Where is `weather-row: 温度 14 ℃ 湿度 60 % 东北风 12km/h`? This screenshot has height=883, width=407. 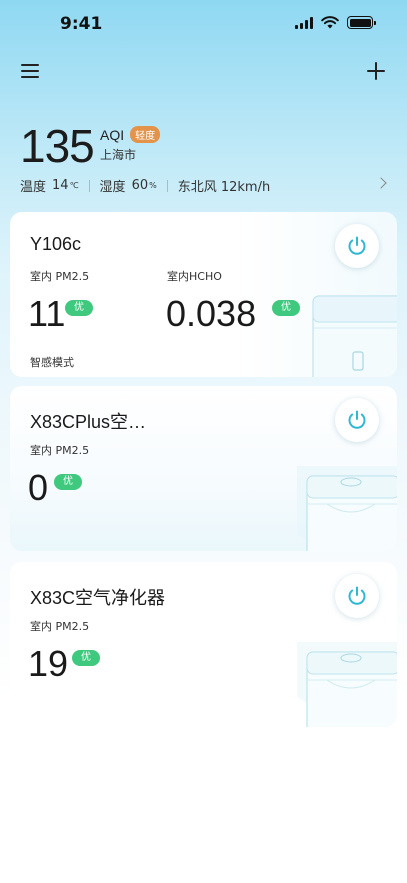 weather-row: 温度 14 ℃ 湿度 60 % 东北风 12km/h is located at coordinates (203, 185).